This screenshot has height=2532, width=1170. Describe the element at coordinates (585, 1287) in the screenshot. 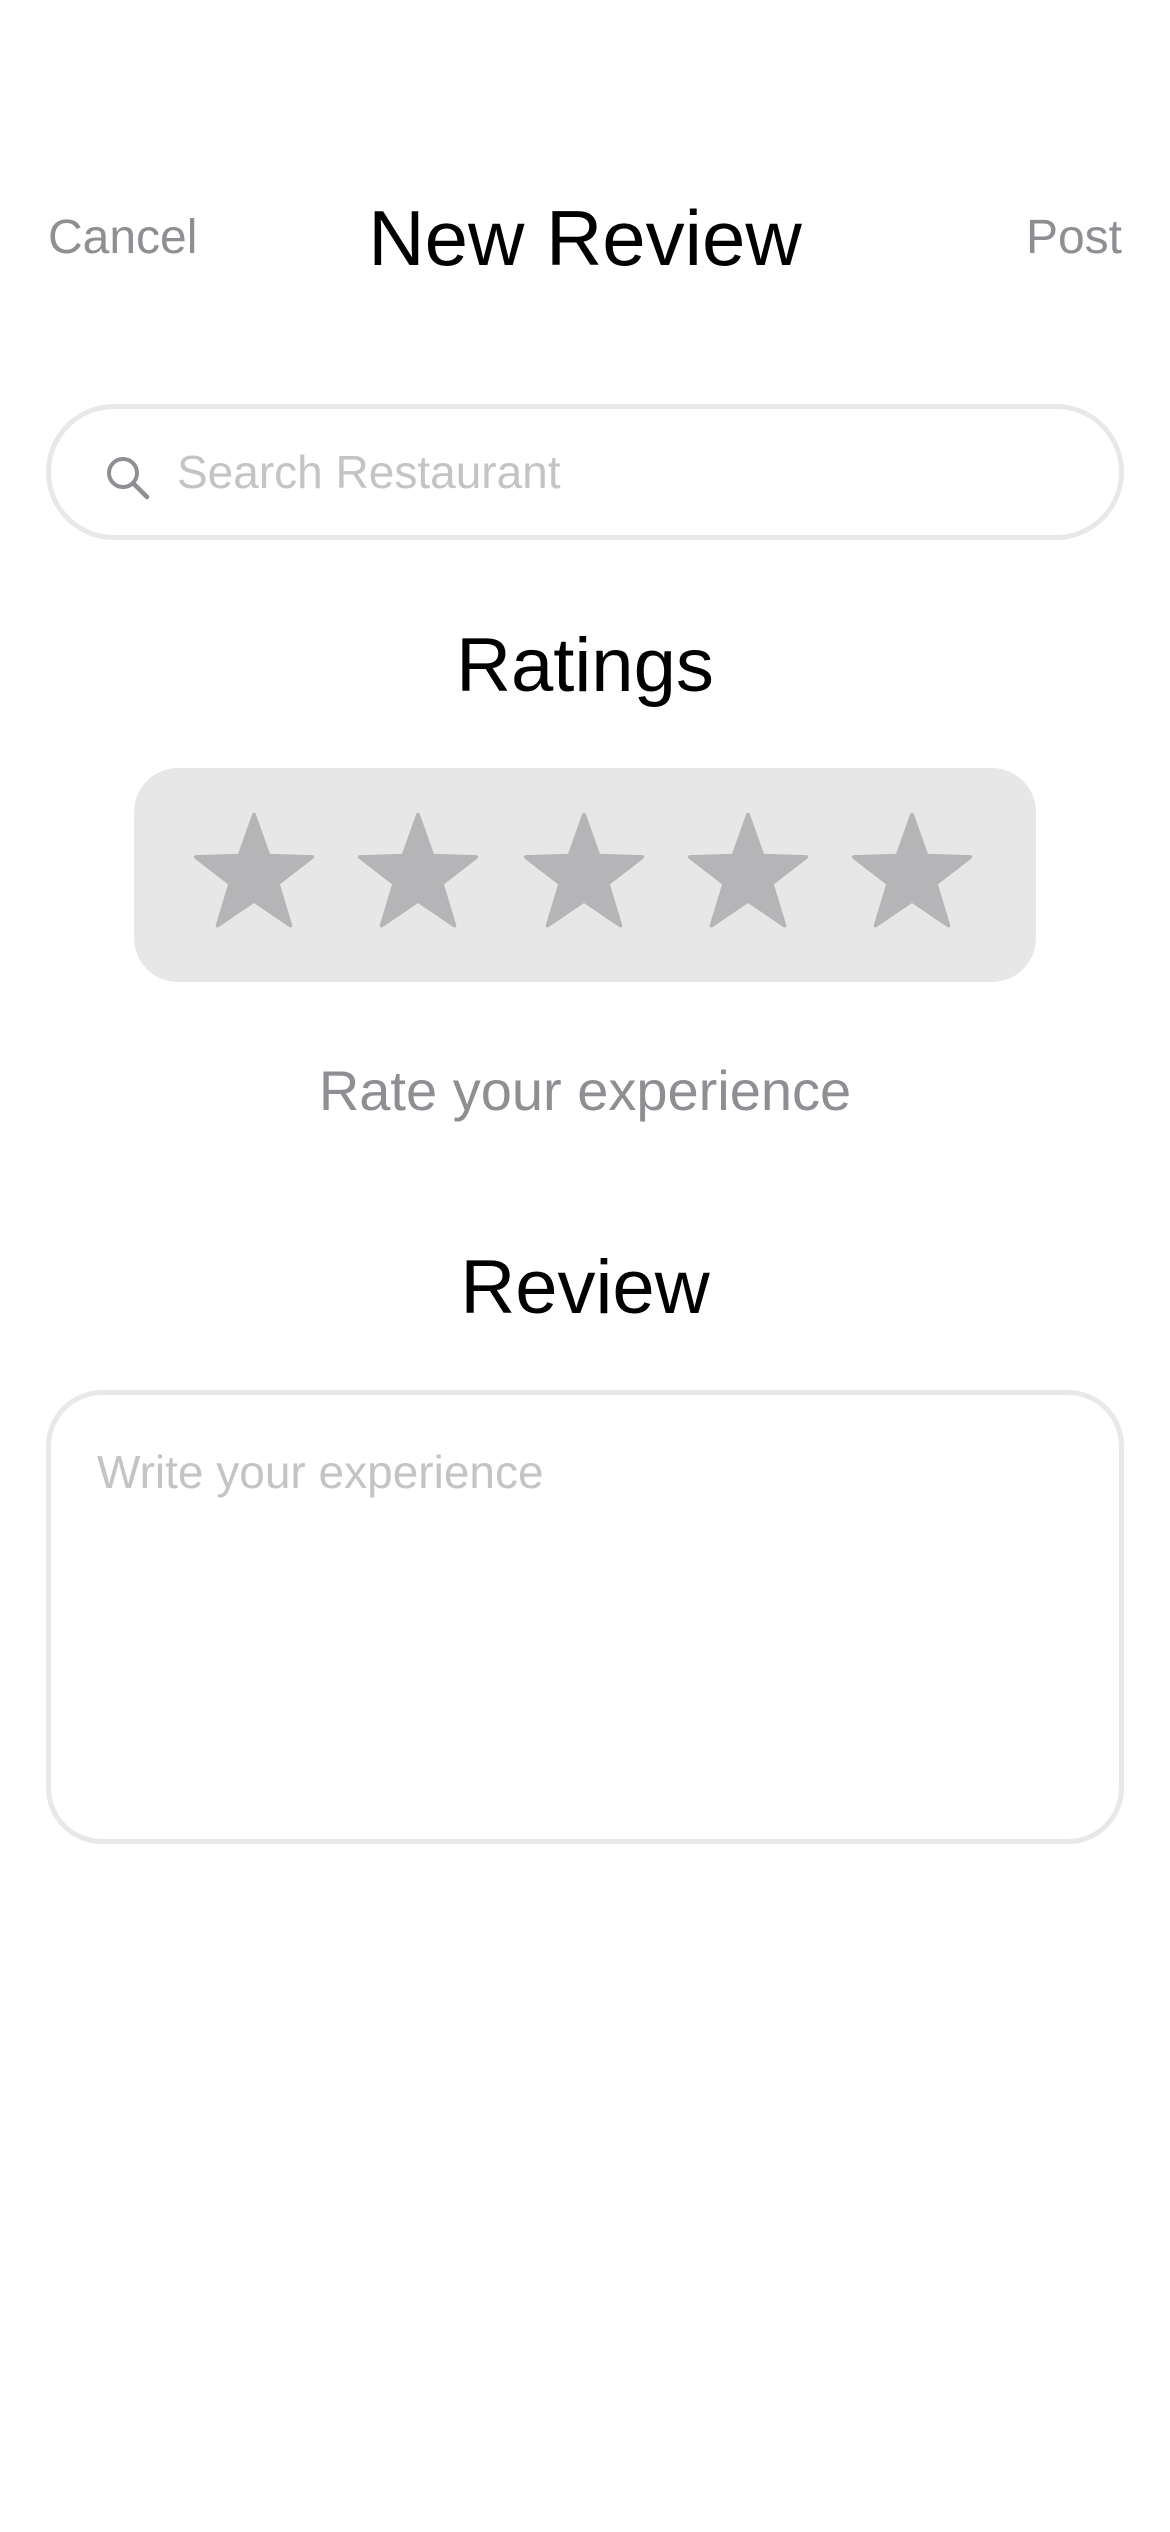

I see `review-heading: Review` at that location.